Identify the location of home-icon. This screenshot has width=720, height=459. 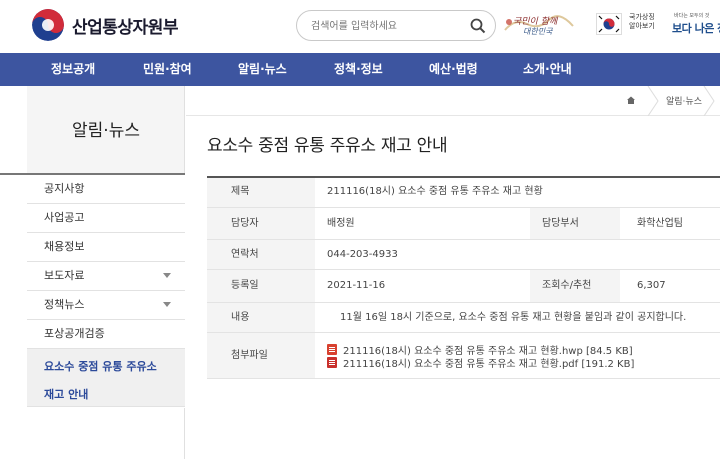
(631, 100).